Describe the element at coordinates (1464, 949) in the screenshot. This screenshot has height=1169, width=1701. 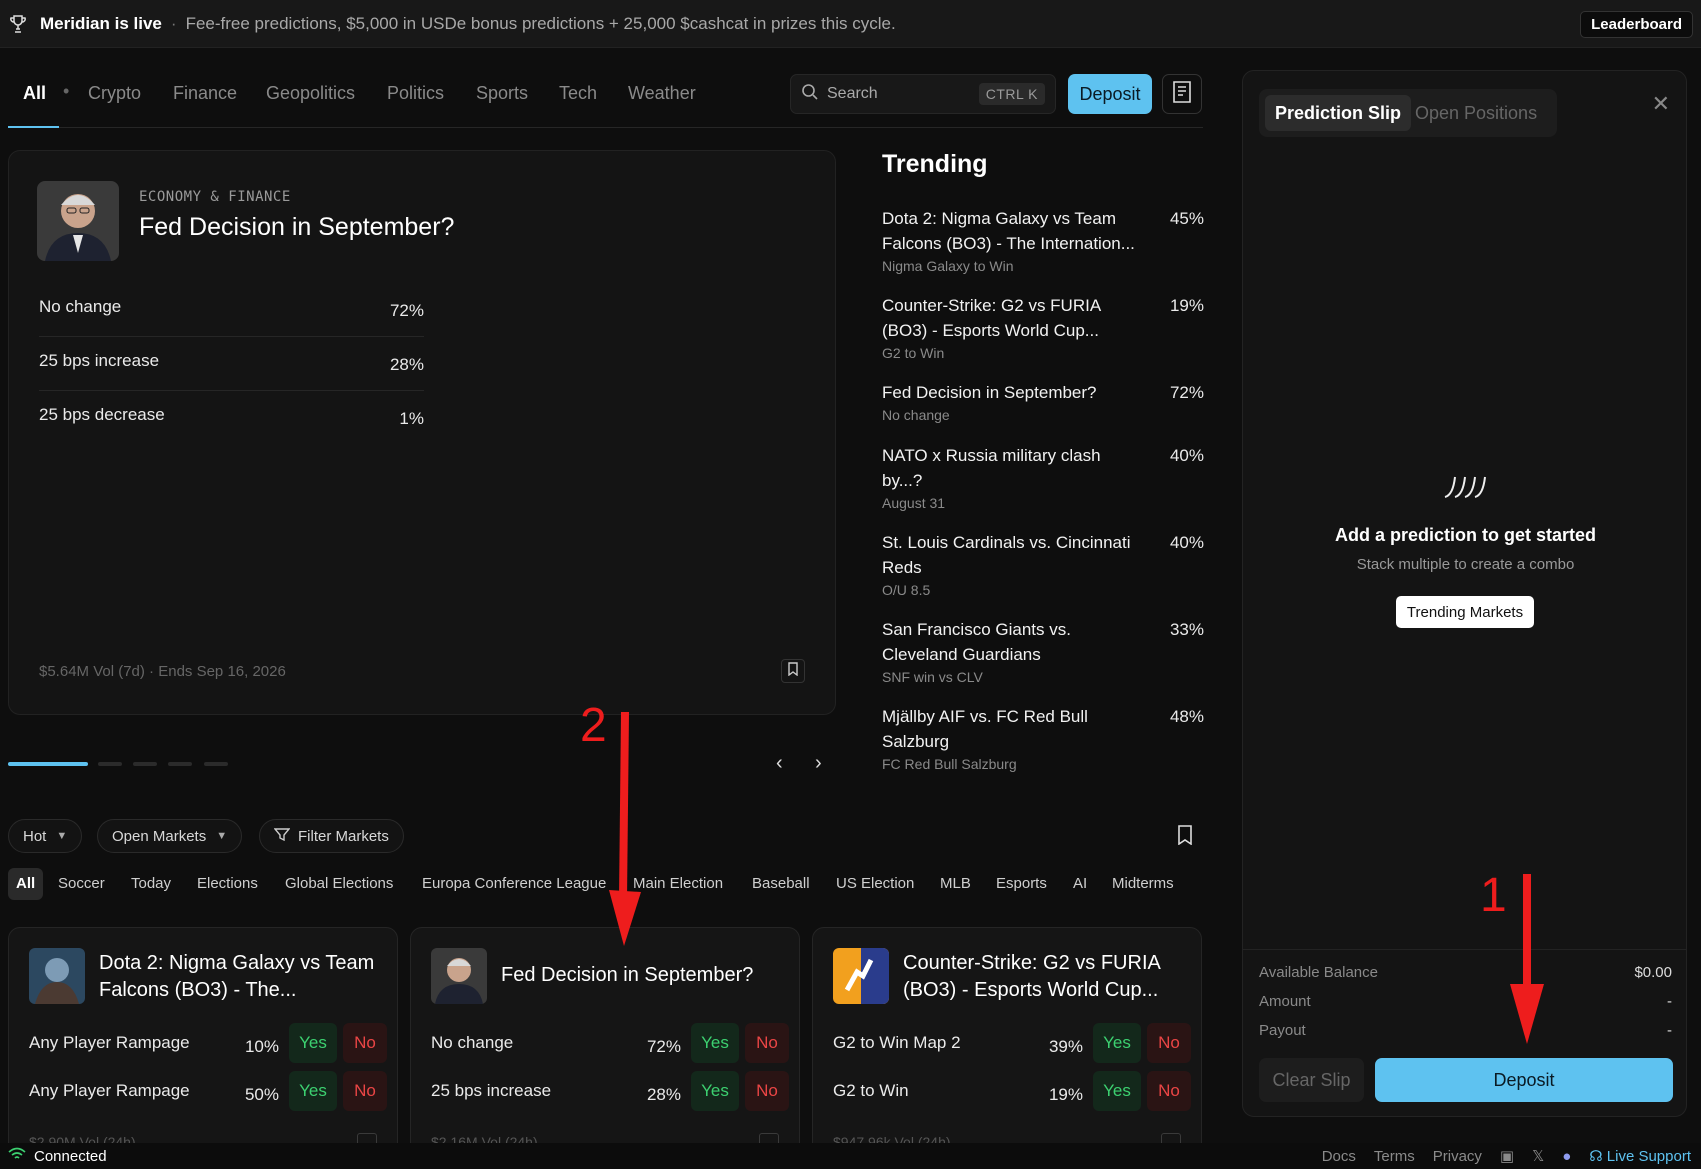
I see `divider` at that location.